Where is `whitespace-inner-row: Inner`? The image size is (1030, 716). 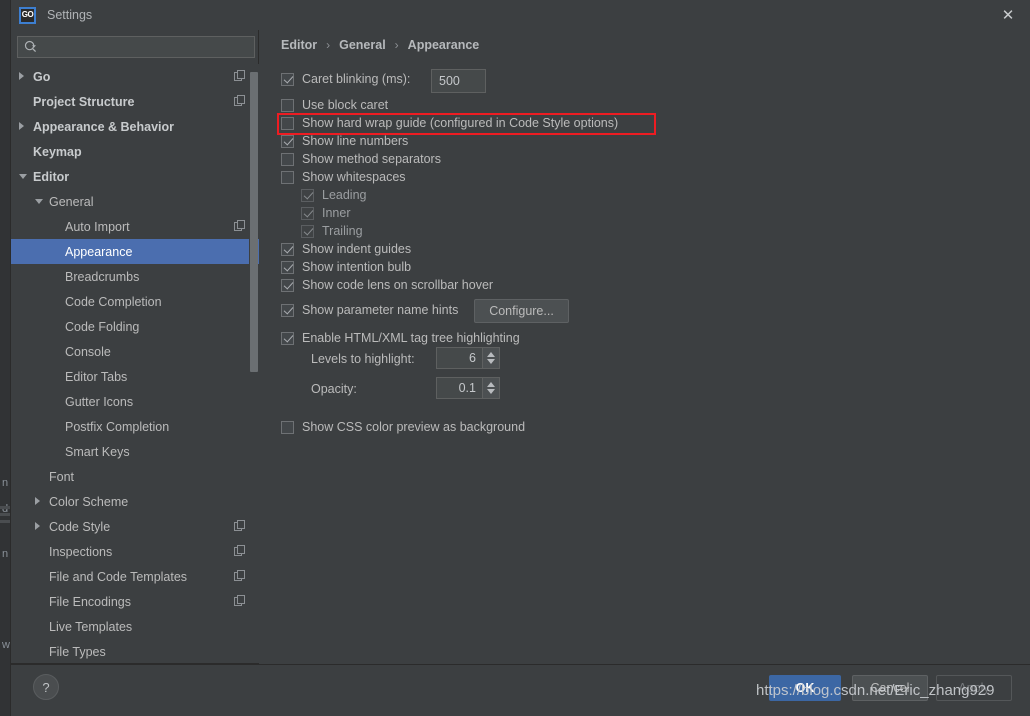 whitespace-inner-row: Inner is located at coordinates (326, 213).